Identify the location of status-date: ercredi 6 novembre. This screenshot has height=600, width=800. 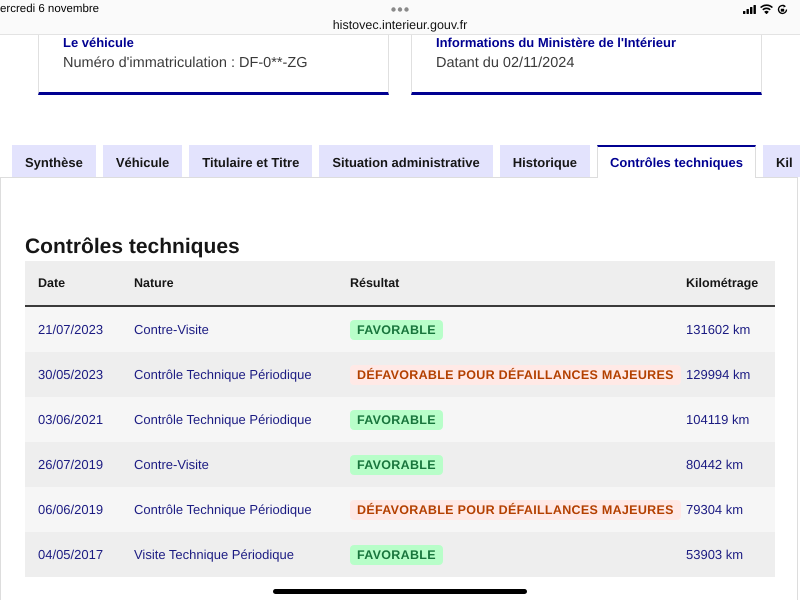
(50, 9).